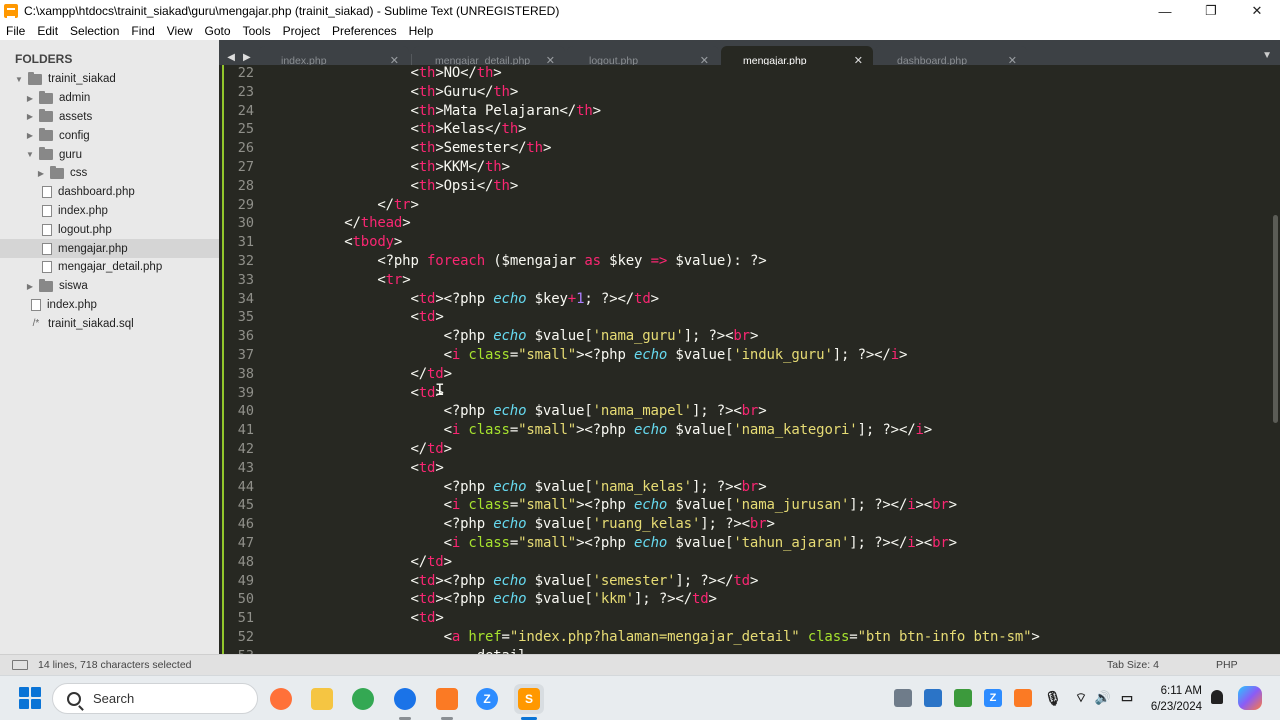 This screenshot has width=1280, height=720. What do you see at coordinates (180, 31) in the screenshot?
I see `menu-view: View` at bounding box center [180, 31].